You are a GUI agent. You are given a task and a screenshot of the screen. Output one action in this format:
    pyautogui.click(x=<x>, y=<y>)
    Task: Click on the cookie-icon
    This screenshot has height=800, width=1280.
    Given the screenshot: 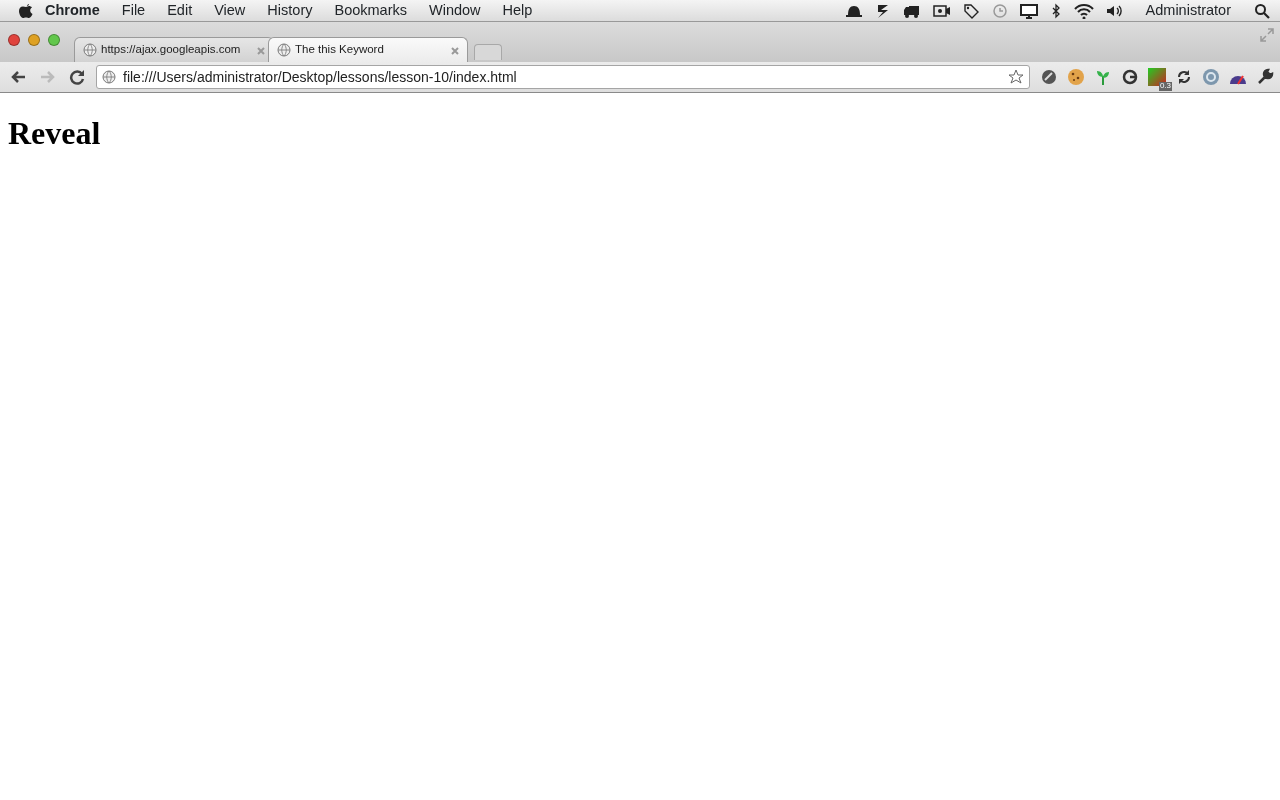 What is the action you would take?
    pyautogui.click(x=1076, y=77)
    